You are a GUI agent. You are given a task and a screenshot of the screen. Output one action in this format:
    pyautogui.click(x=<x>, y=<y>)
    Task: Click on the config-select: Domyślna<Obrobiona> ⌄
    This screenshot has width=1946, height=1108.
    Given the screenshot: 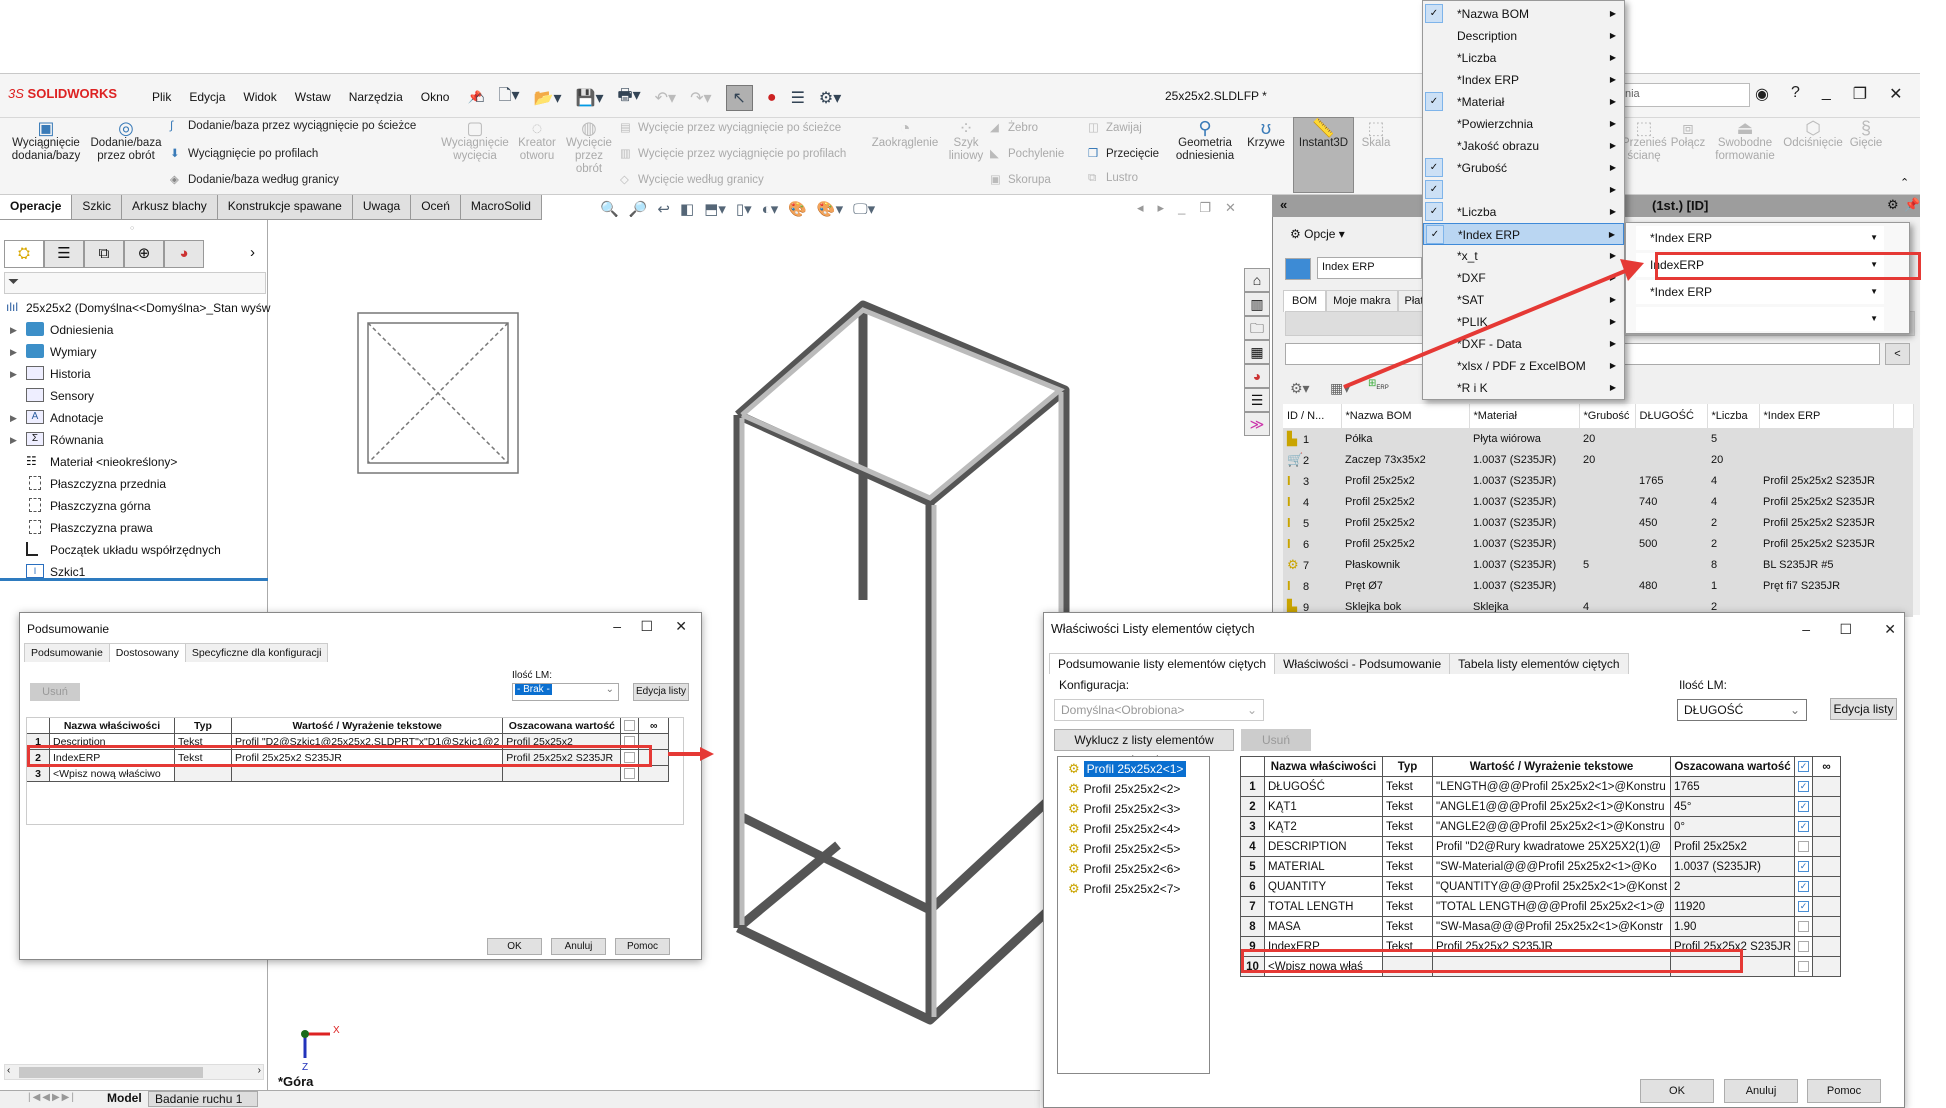 What is the action you would take?
    pyautogui.click(x=1159, y=710)
    